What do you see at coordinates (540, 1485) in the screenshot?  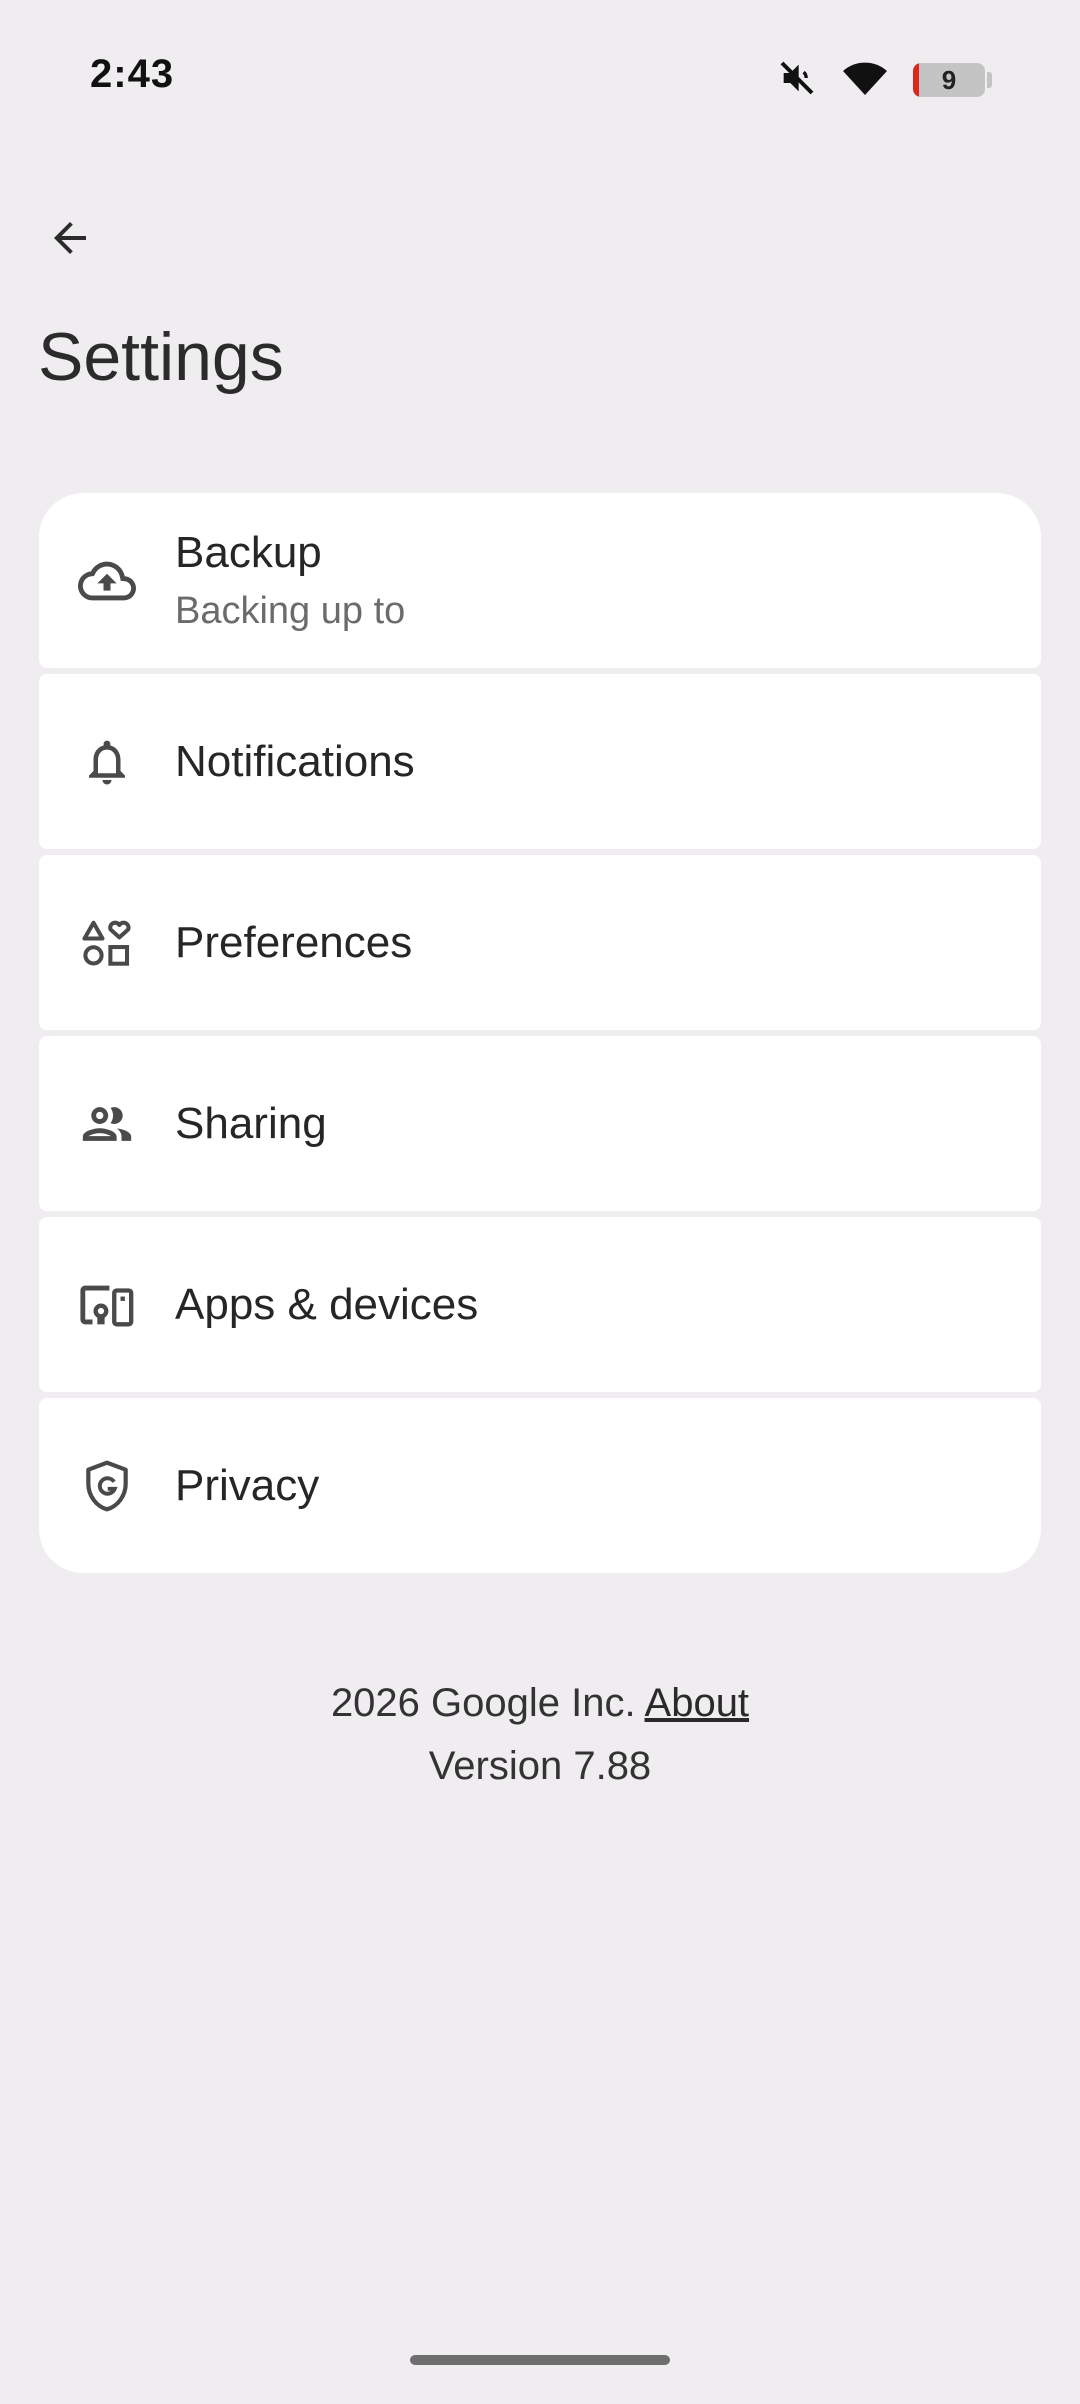 I see `settings-item-privacy: Privacy` at bounding box center [540, 1485].